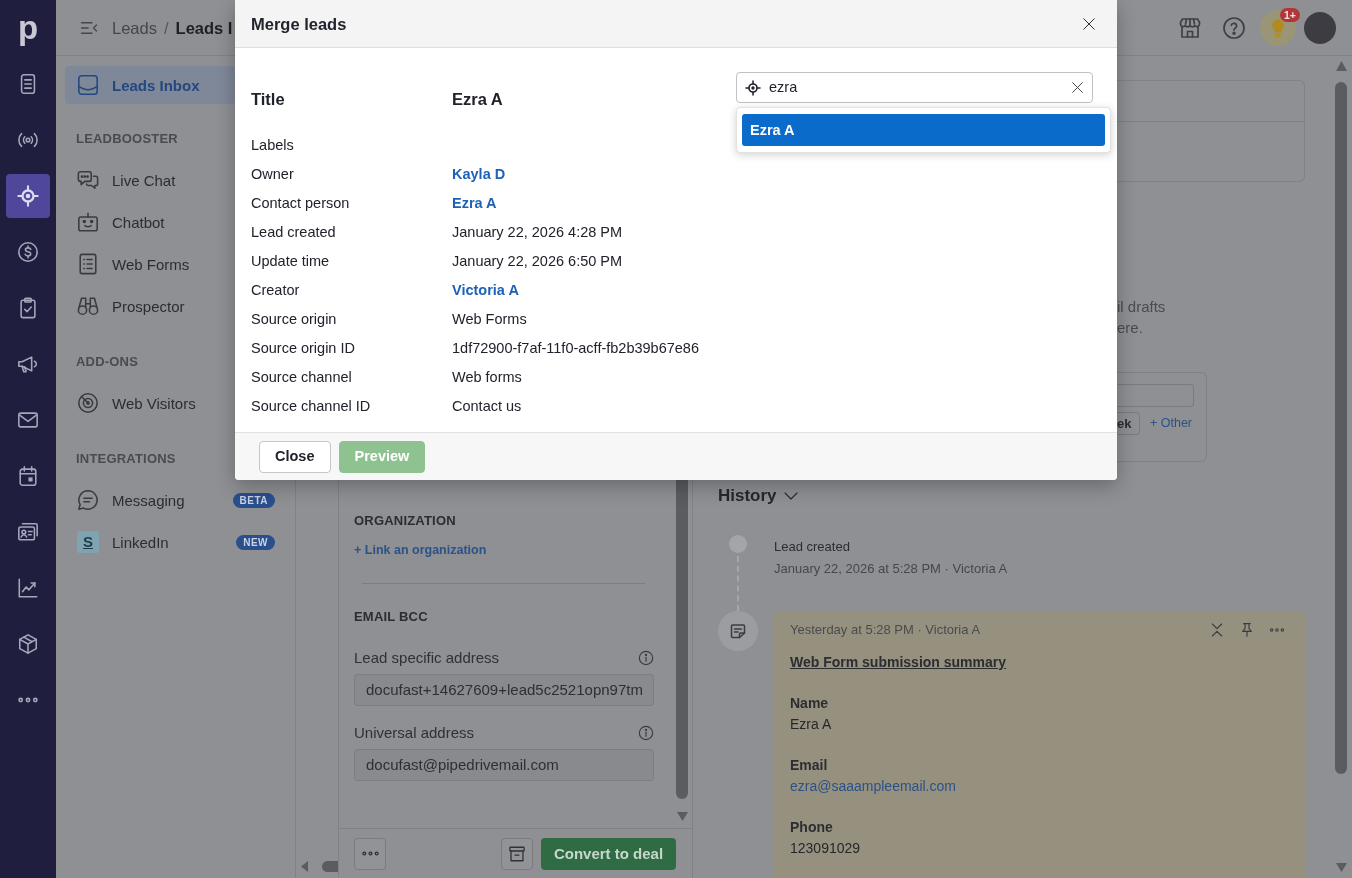 Image resolution: width=1352 pixels, height=878 pixels. What do you see at coordinates (28, 644) in the screenshot?
I see `box-icon` at bounding box center [28, 644].